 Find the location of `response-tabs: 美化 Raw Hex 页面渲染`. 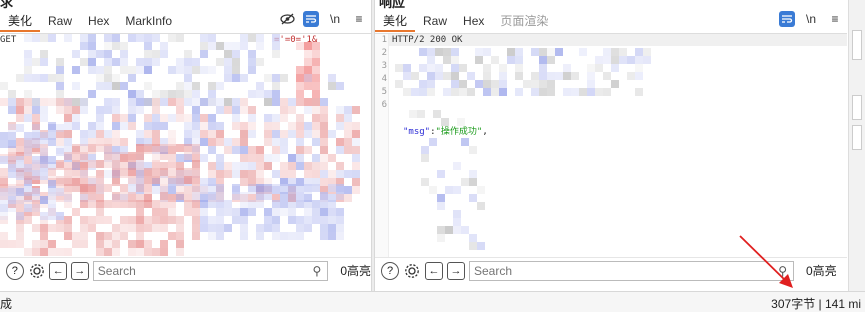

response-tabs: 美化 Raw Hex 页面渲染 is located at coordinates (611, 21).